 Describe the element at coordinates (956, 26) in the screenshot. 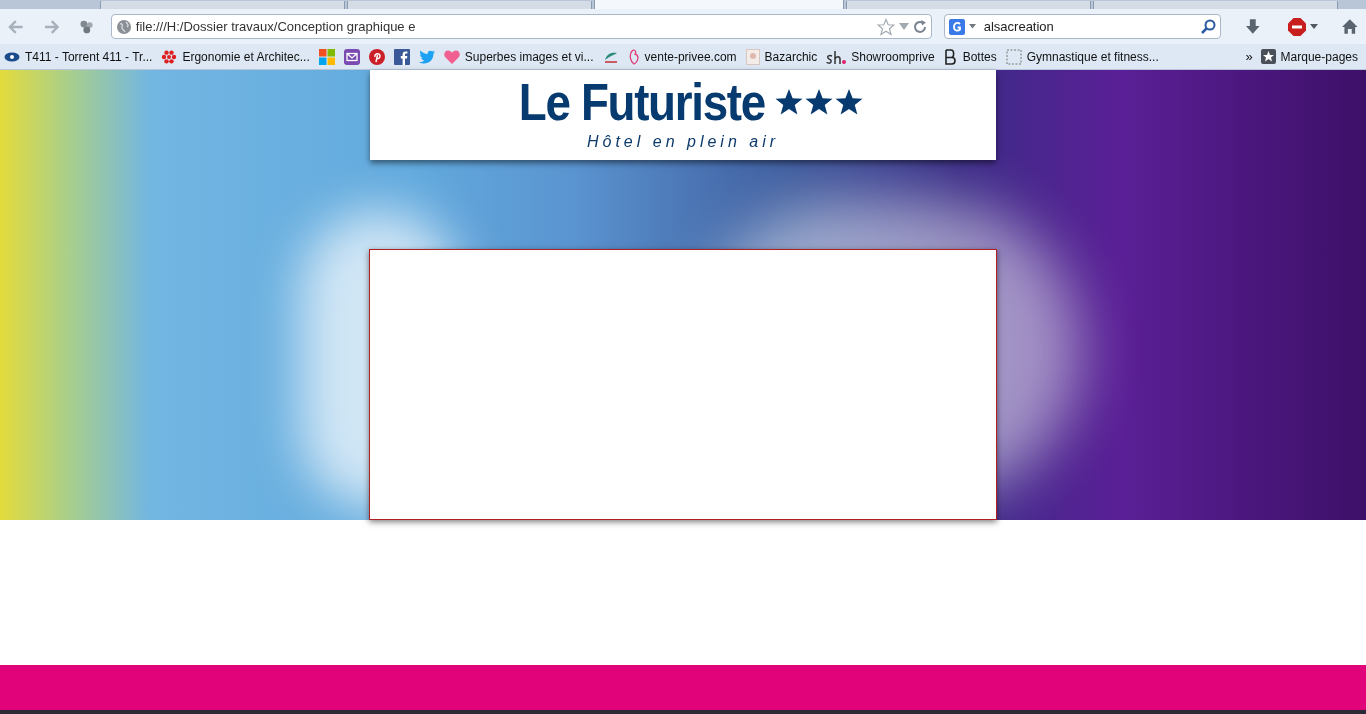

I see `g-icon` at that location.